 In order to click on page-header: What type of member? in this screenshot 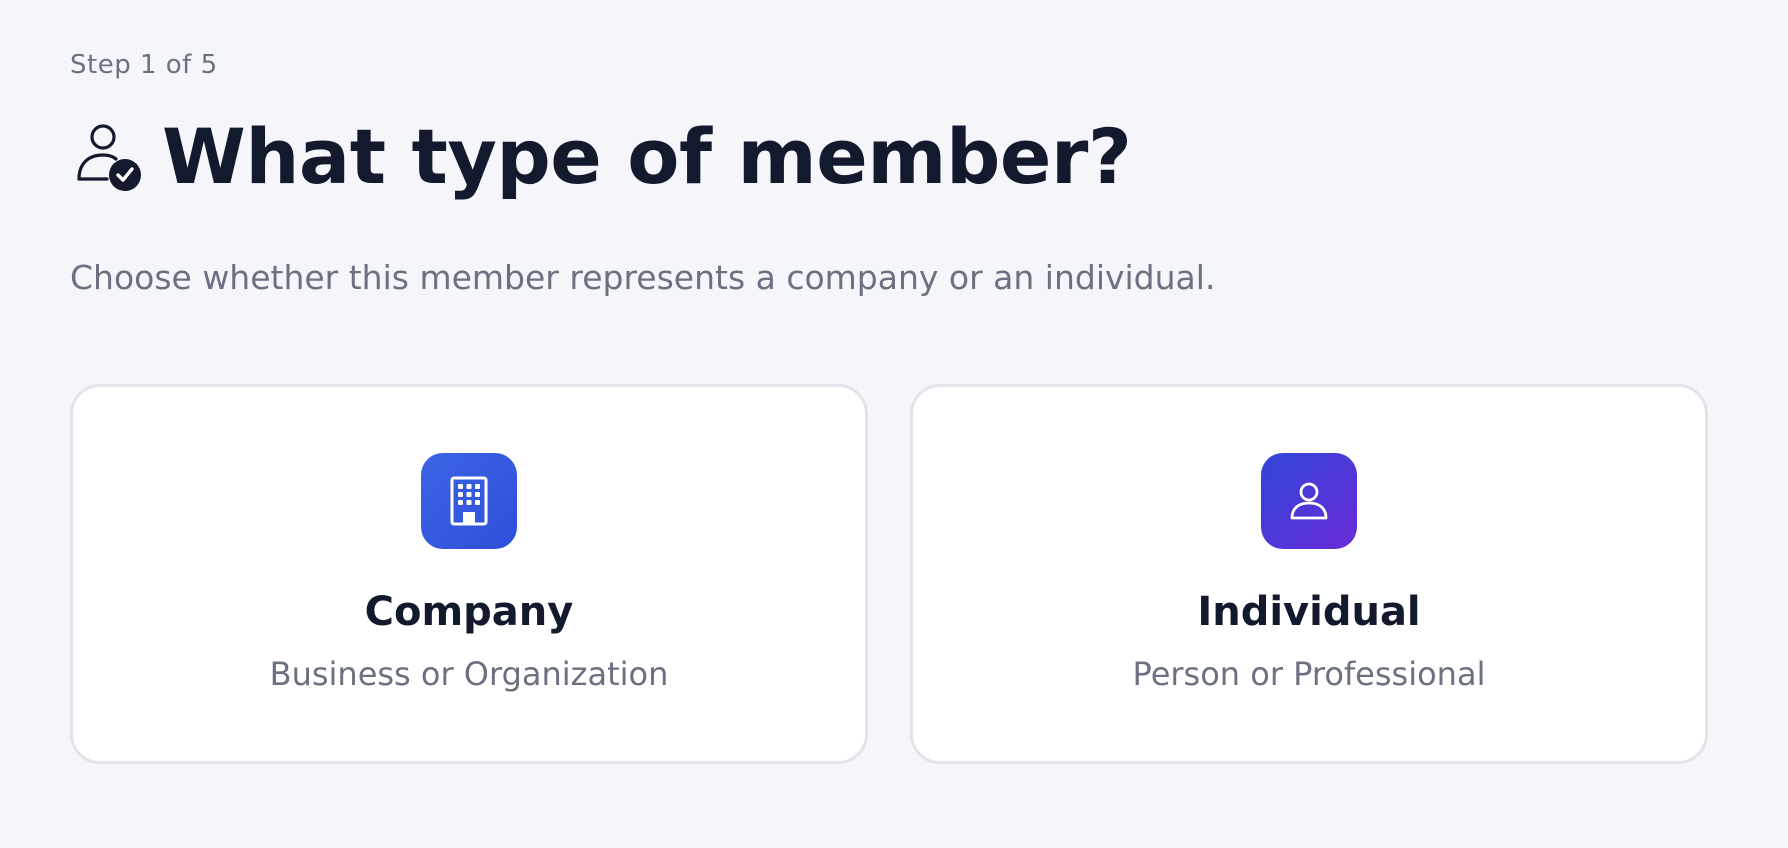, I will do `click(601, 157)`.